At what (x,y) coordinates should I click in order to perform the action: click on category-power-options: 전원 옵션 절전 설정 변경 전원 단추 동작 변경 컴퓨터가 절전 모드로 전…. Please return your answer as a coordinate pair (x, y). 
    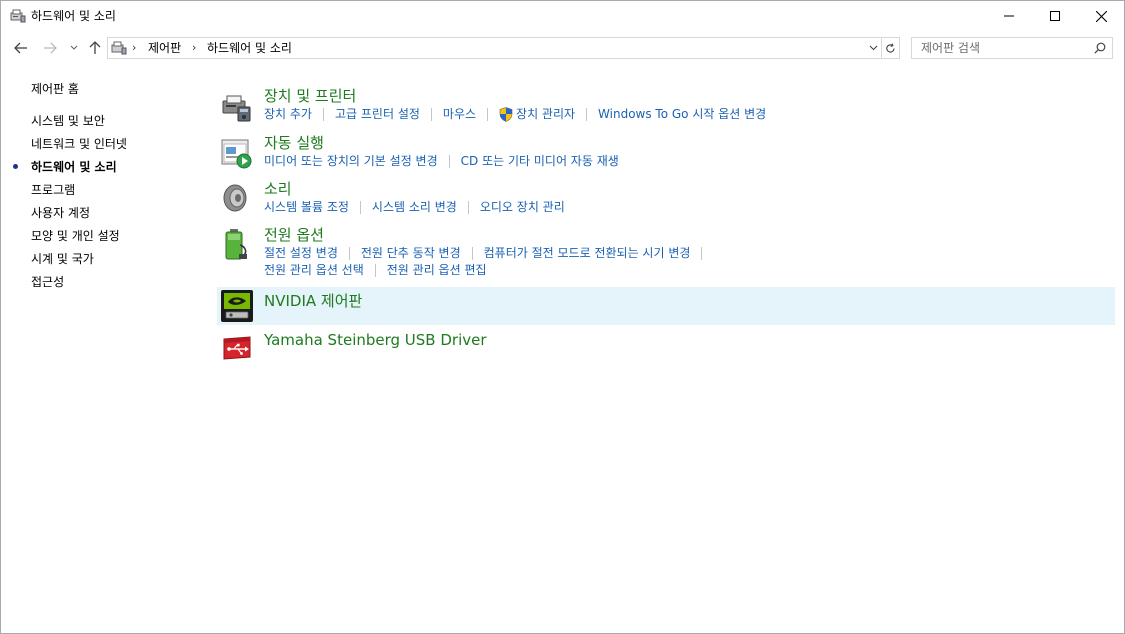
    Looking at the image, I should click on (666, 253).